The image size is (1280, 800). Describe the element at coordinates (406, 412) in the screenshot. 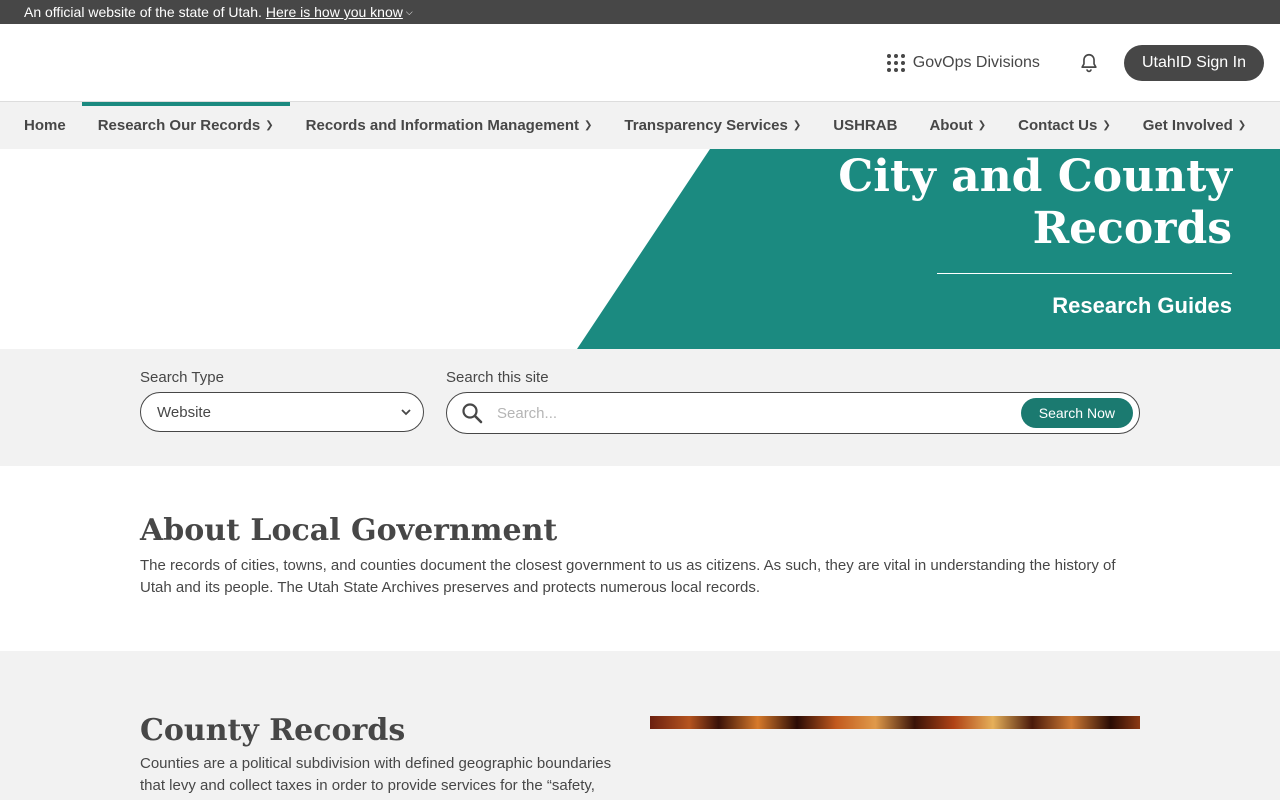

I see `chevron-down-icon` at that location.